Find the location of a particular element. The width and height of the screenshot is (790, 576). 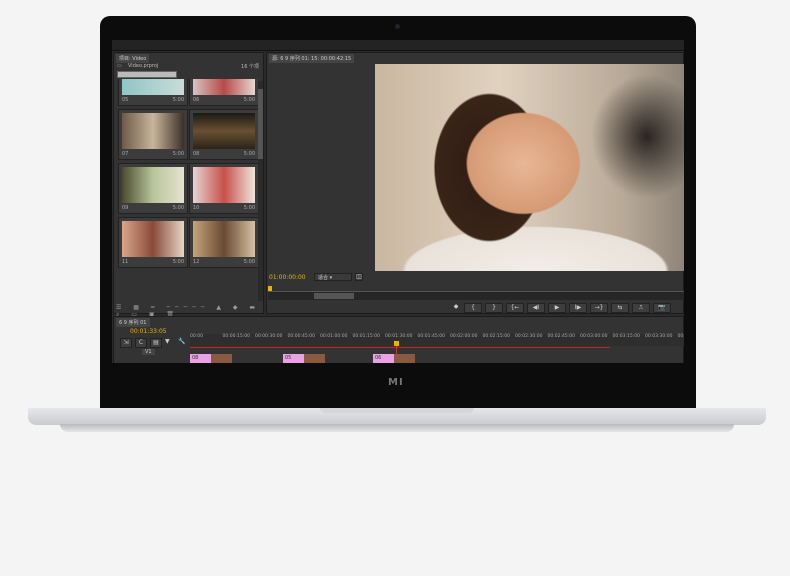

webcam is located at coordinates (397, 26).